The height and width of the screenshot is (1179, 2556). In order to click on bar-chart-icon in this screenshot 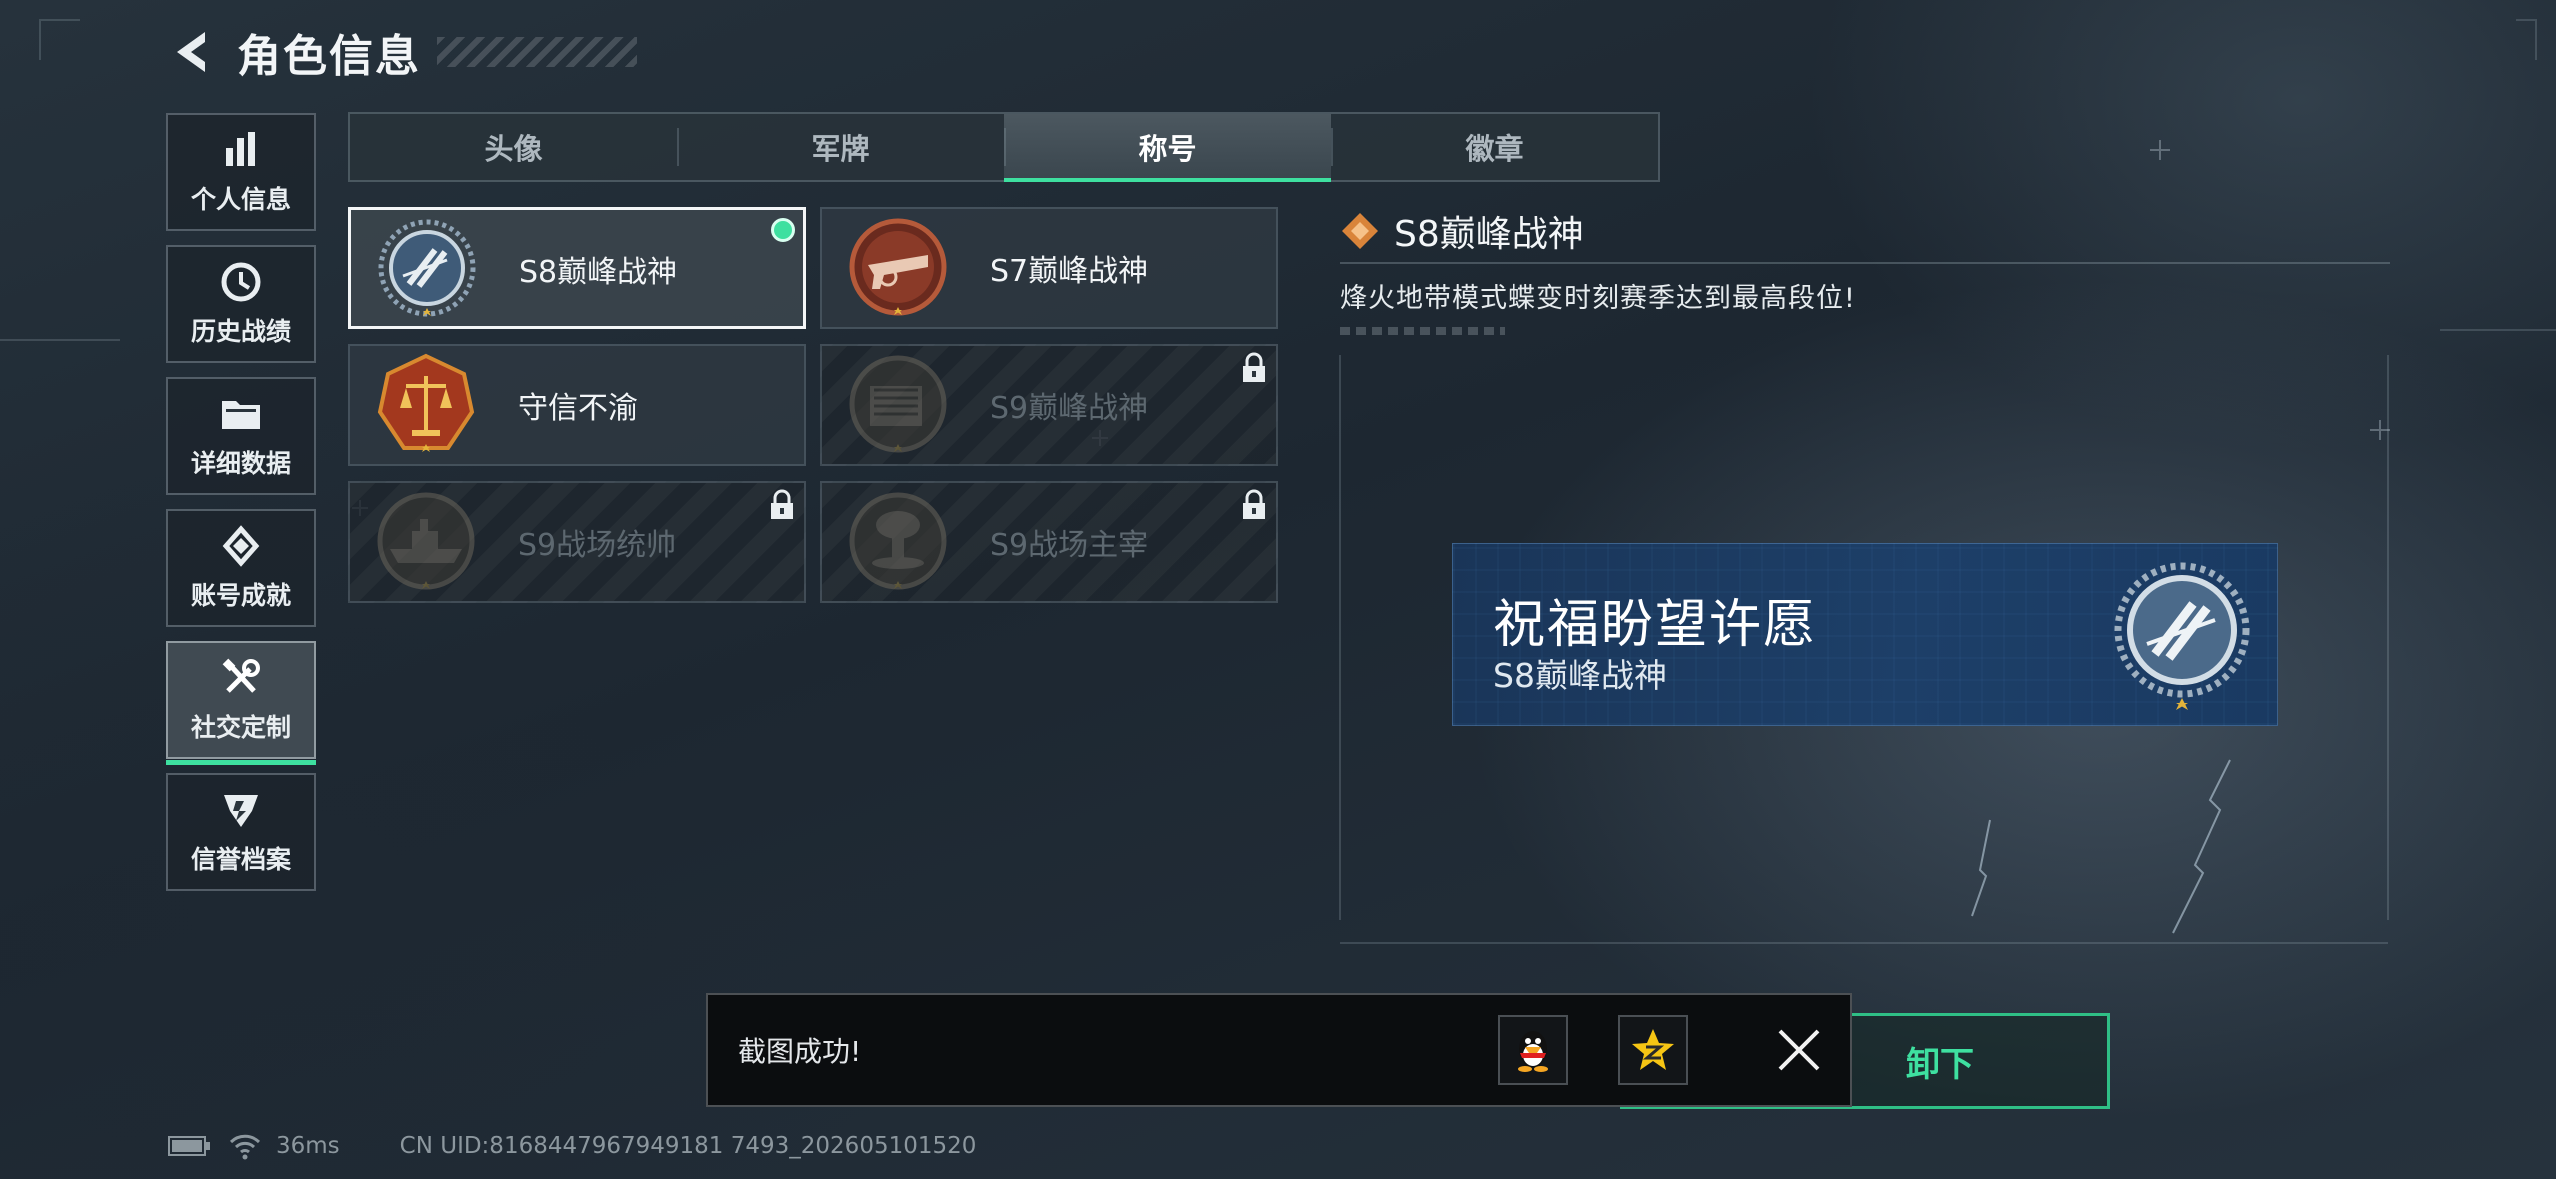, I will do `click(241, 150)`.